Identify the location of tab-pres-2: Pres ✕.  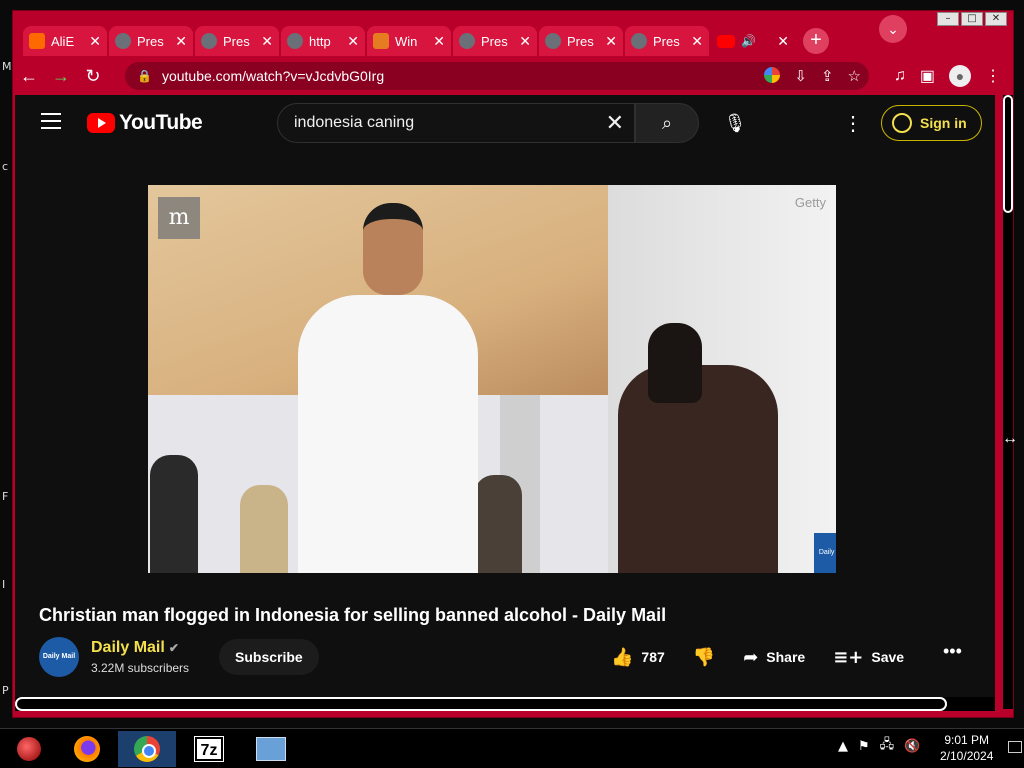
(237, 41).